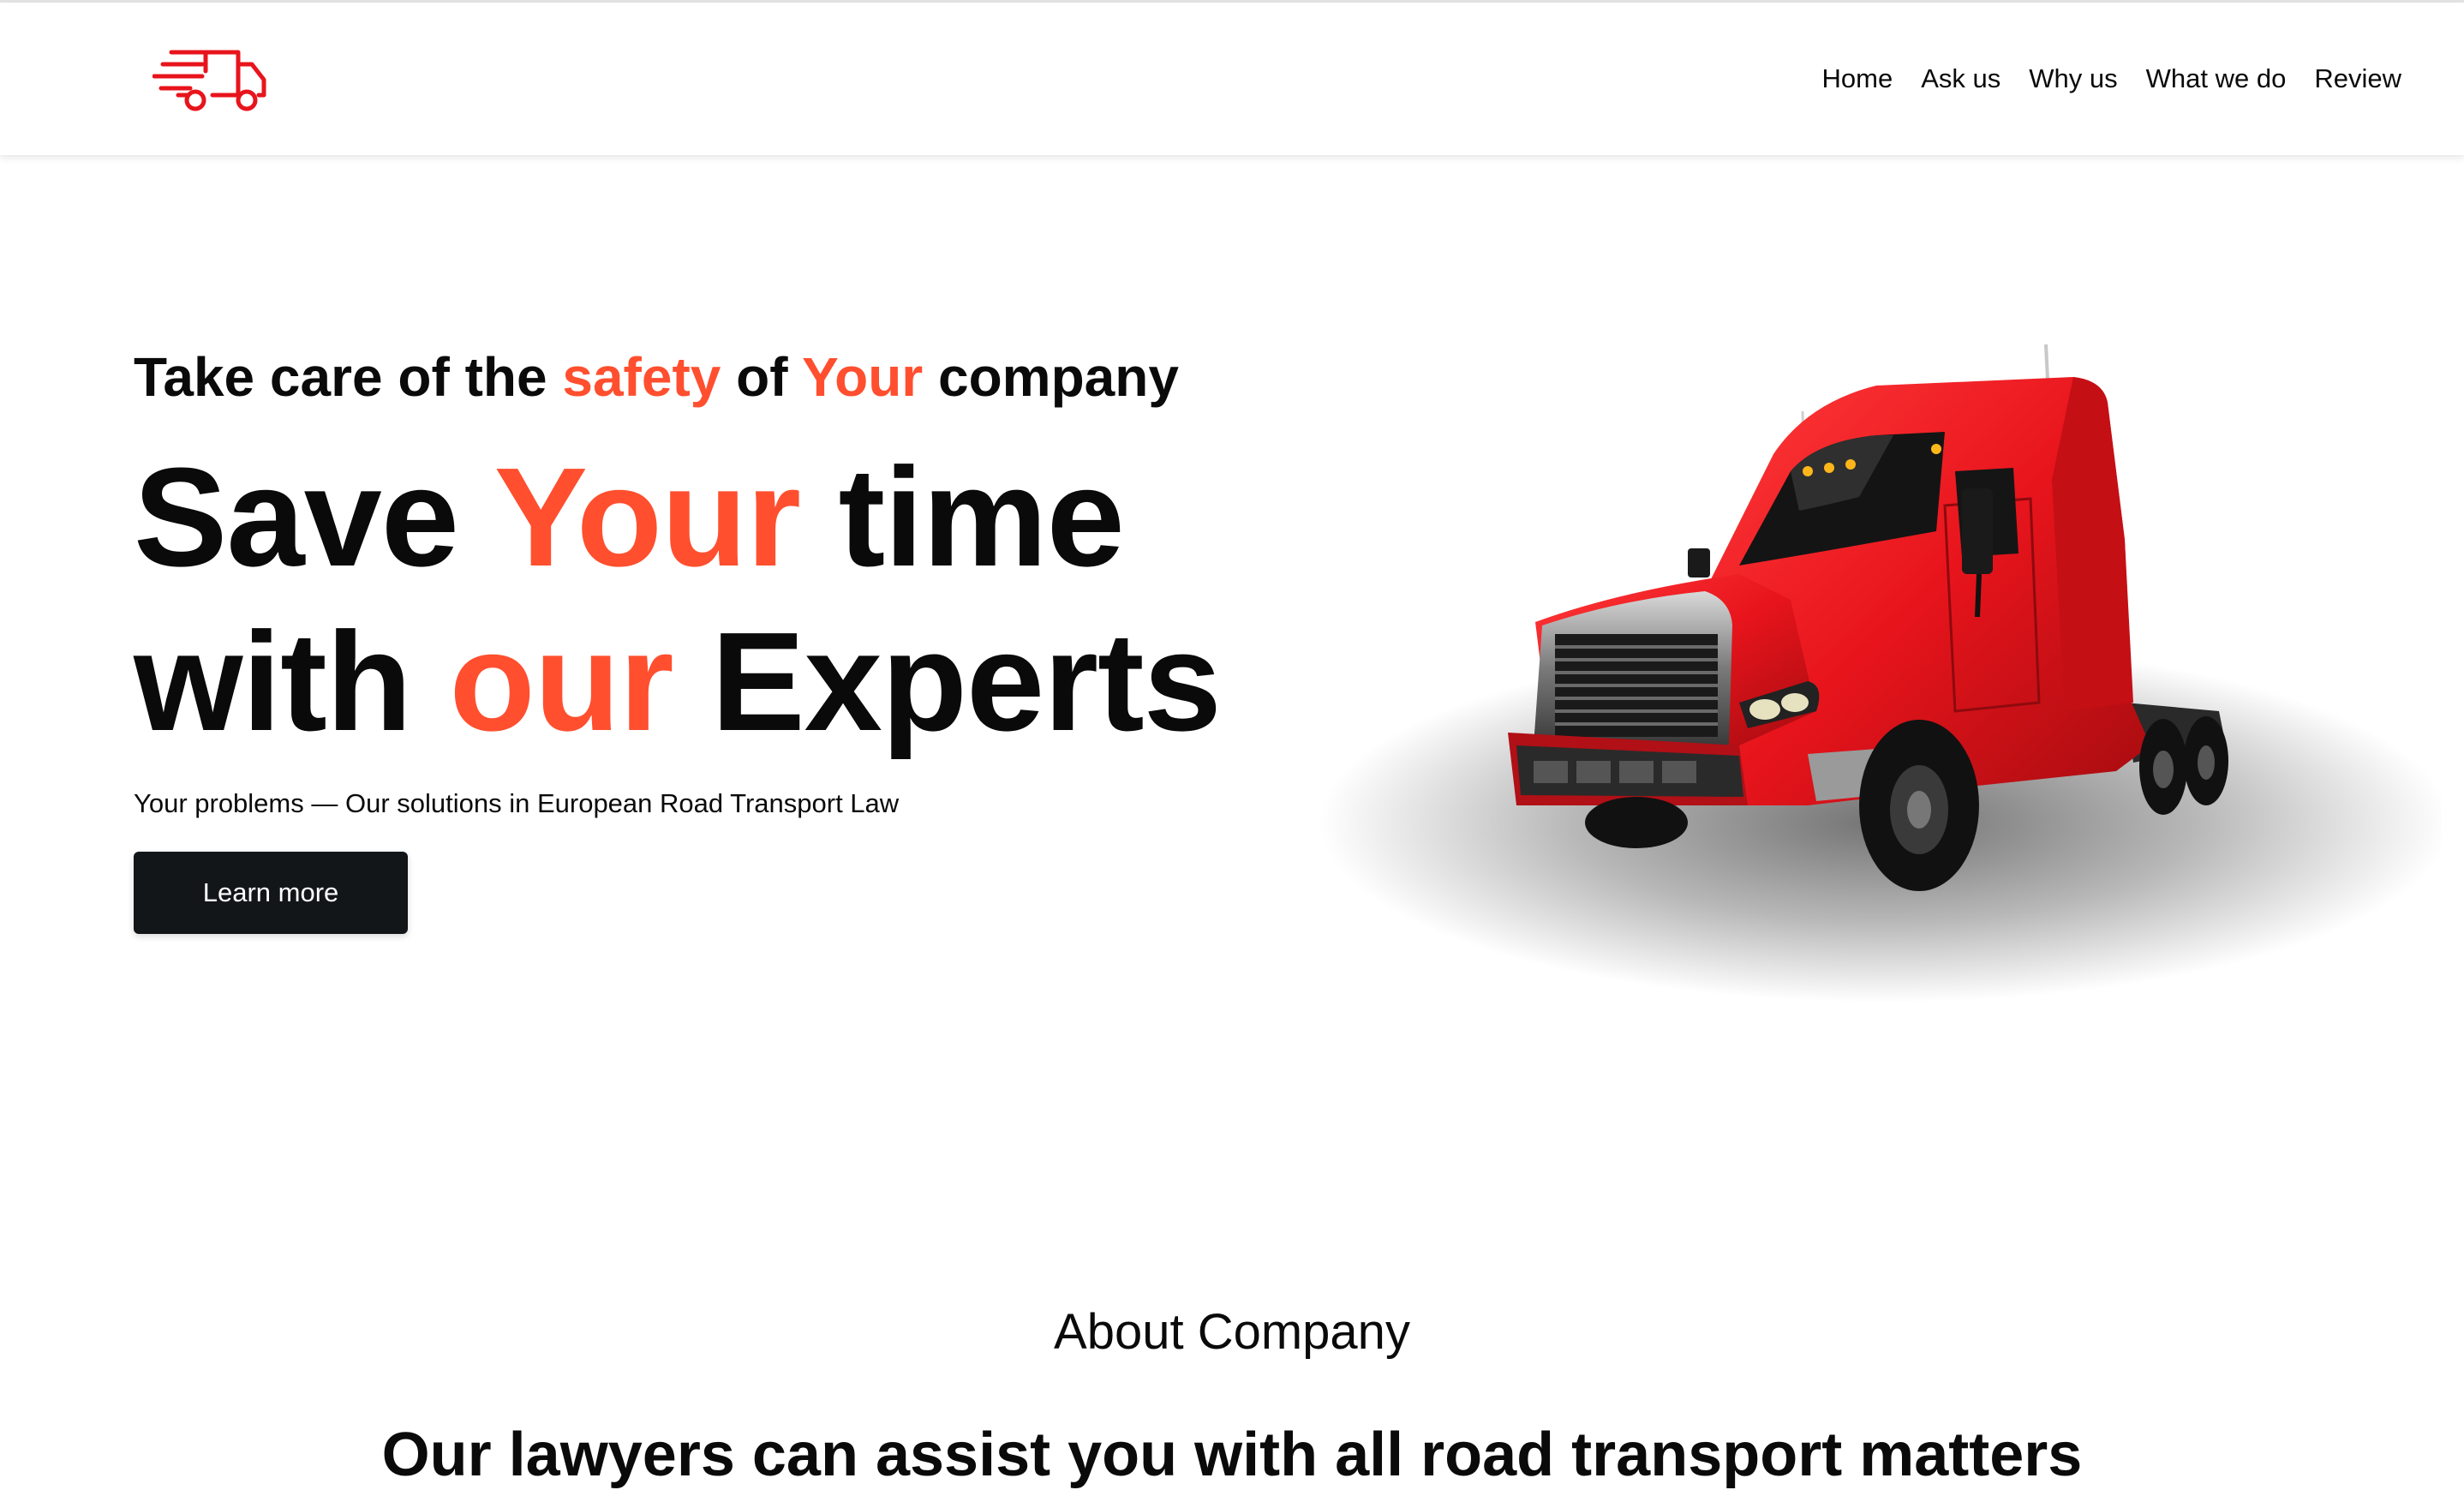 The width and height of the screenshot is (2464, 1496). What do you see at coordinates (762, 377) in the screenshot?
I see `tagline-text: of` at bounding box center [762, 377].